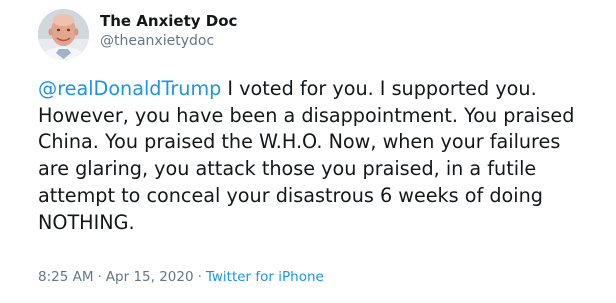 Image resolution: width=616 pixels, height=303 pixels. I want to click on tweet-line-text: I voted for you. I supported you., so click(379, 88).